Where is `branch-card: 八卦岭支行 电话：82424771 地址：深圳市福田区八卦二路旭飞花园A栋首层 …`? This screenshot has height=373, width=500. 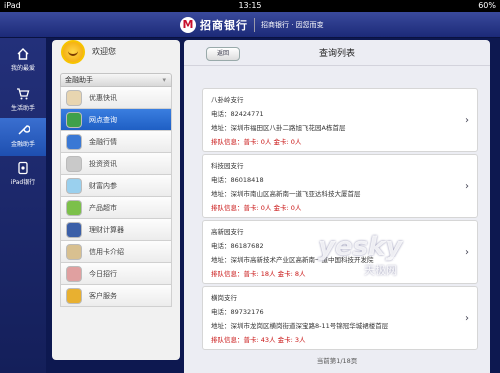
branch-card: 八卦岭支行 电话：82424771 地址：深圳市福田区八卦二路旭飞花园A栋首层 … is located at coordinates (340, 120).